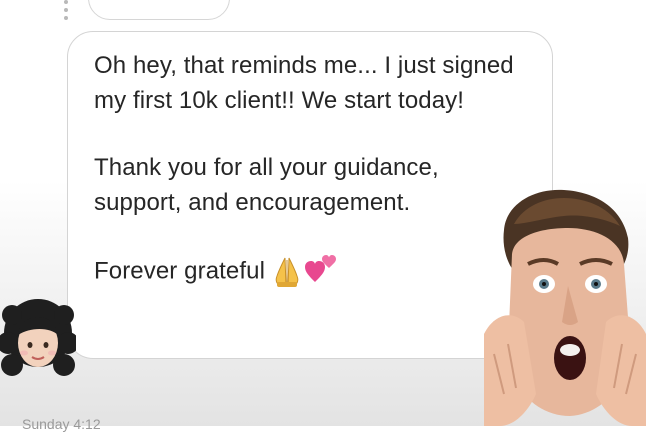  What do you see at coordinates (304, 272) in the screenshot?
I see `emoji-group` at bounding box center [304, 272].